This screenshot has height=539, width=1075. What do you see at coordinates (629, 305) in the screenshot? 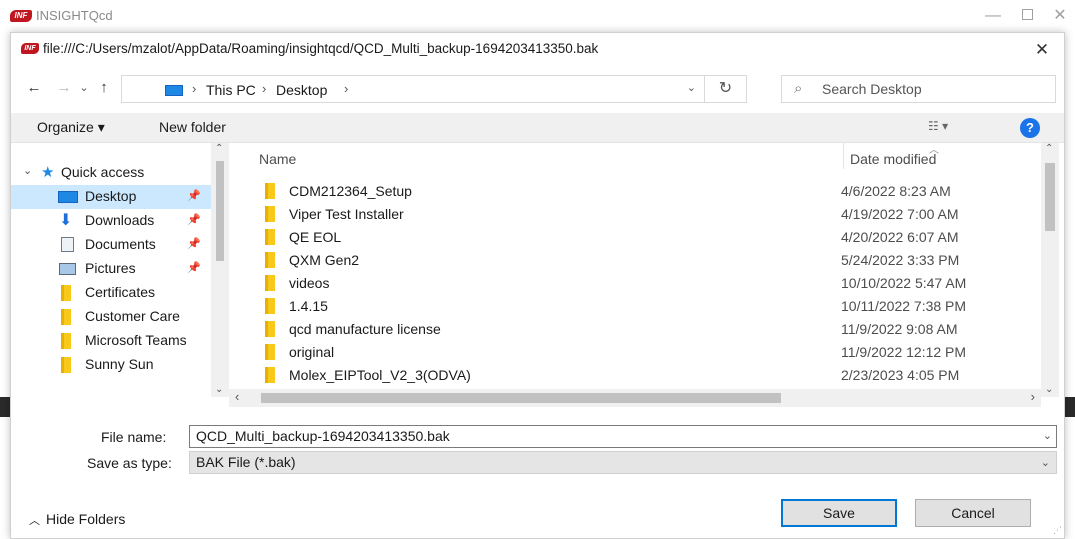
I see `file-row: 1.4.15 10/11/2022 7:38 PM` at bounding box center [629, 305].